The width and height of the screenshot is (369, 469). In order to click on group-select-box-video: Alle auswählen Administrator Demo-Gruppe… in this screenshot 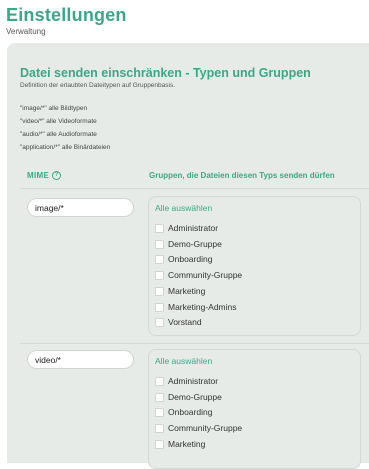, I will do `click(254, 409)`.